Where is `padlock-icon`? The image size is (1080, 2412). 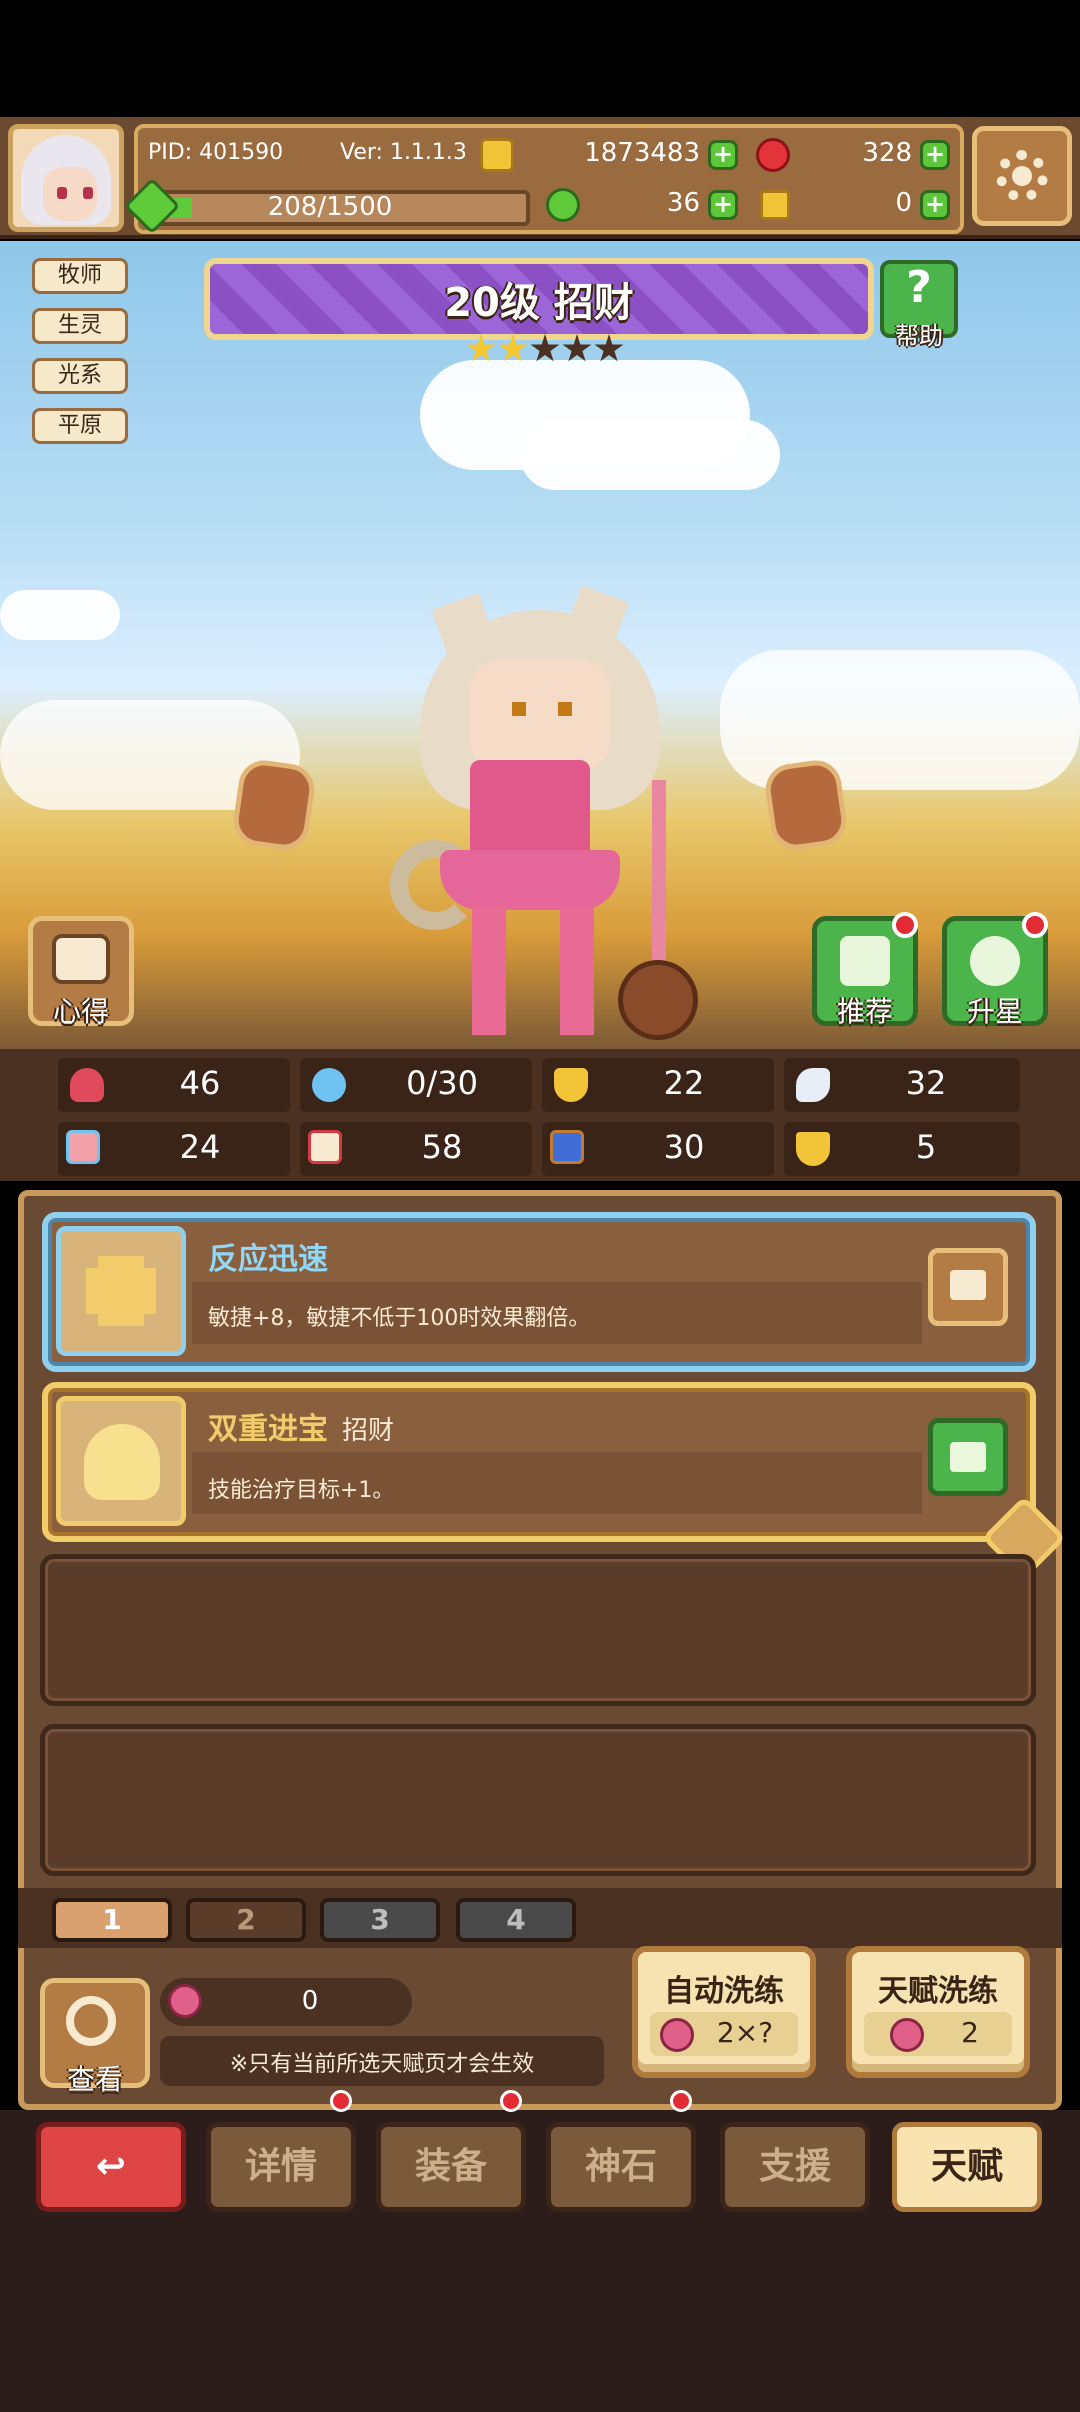 padlock-icon is located at coordinates (968, 1457).